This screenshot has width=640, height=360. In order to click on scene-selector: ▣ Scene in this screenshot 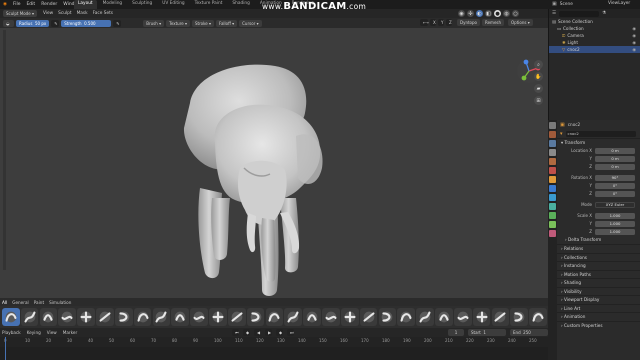, I will do `click(562, 4)`.